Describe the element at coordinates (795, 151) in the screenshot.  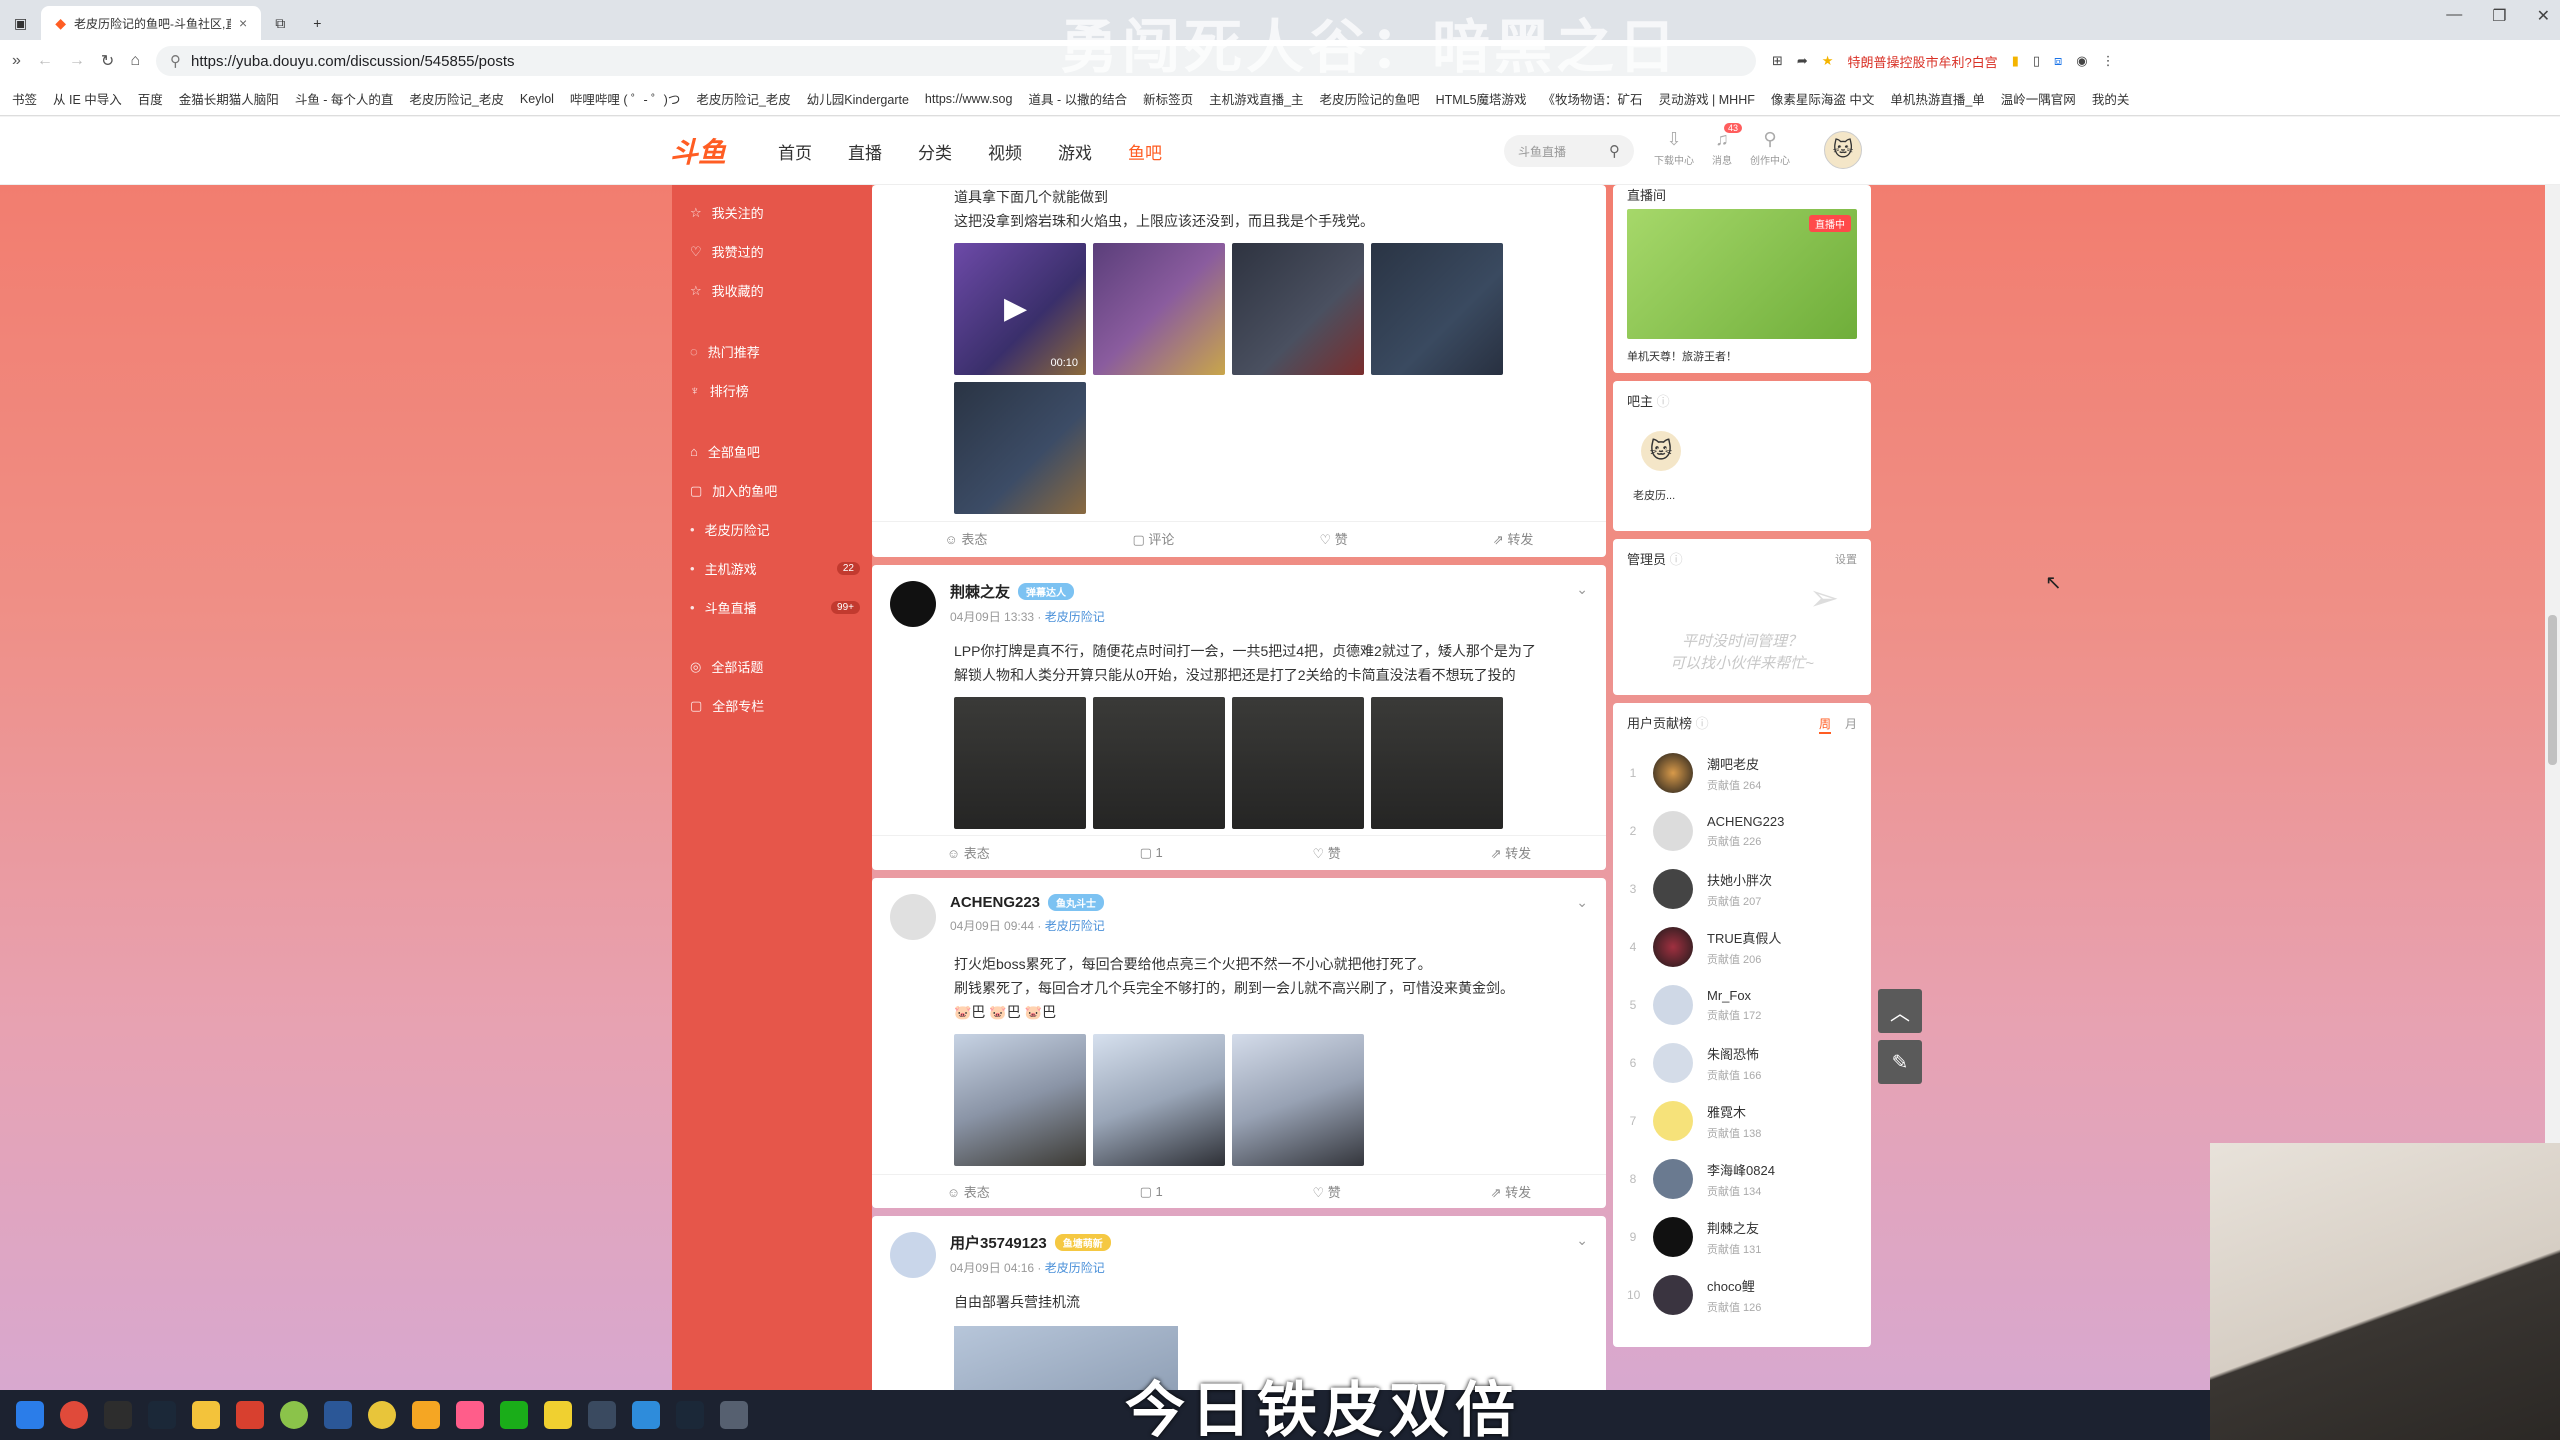
I see `nav-home: 首页` at that location.